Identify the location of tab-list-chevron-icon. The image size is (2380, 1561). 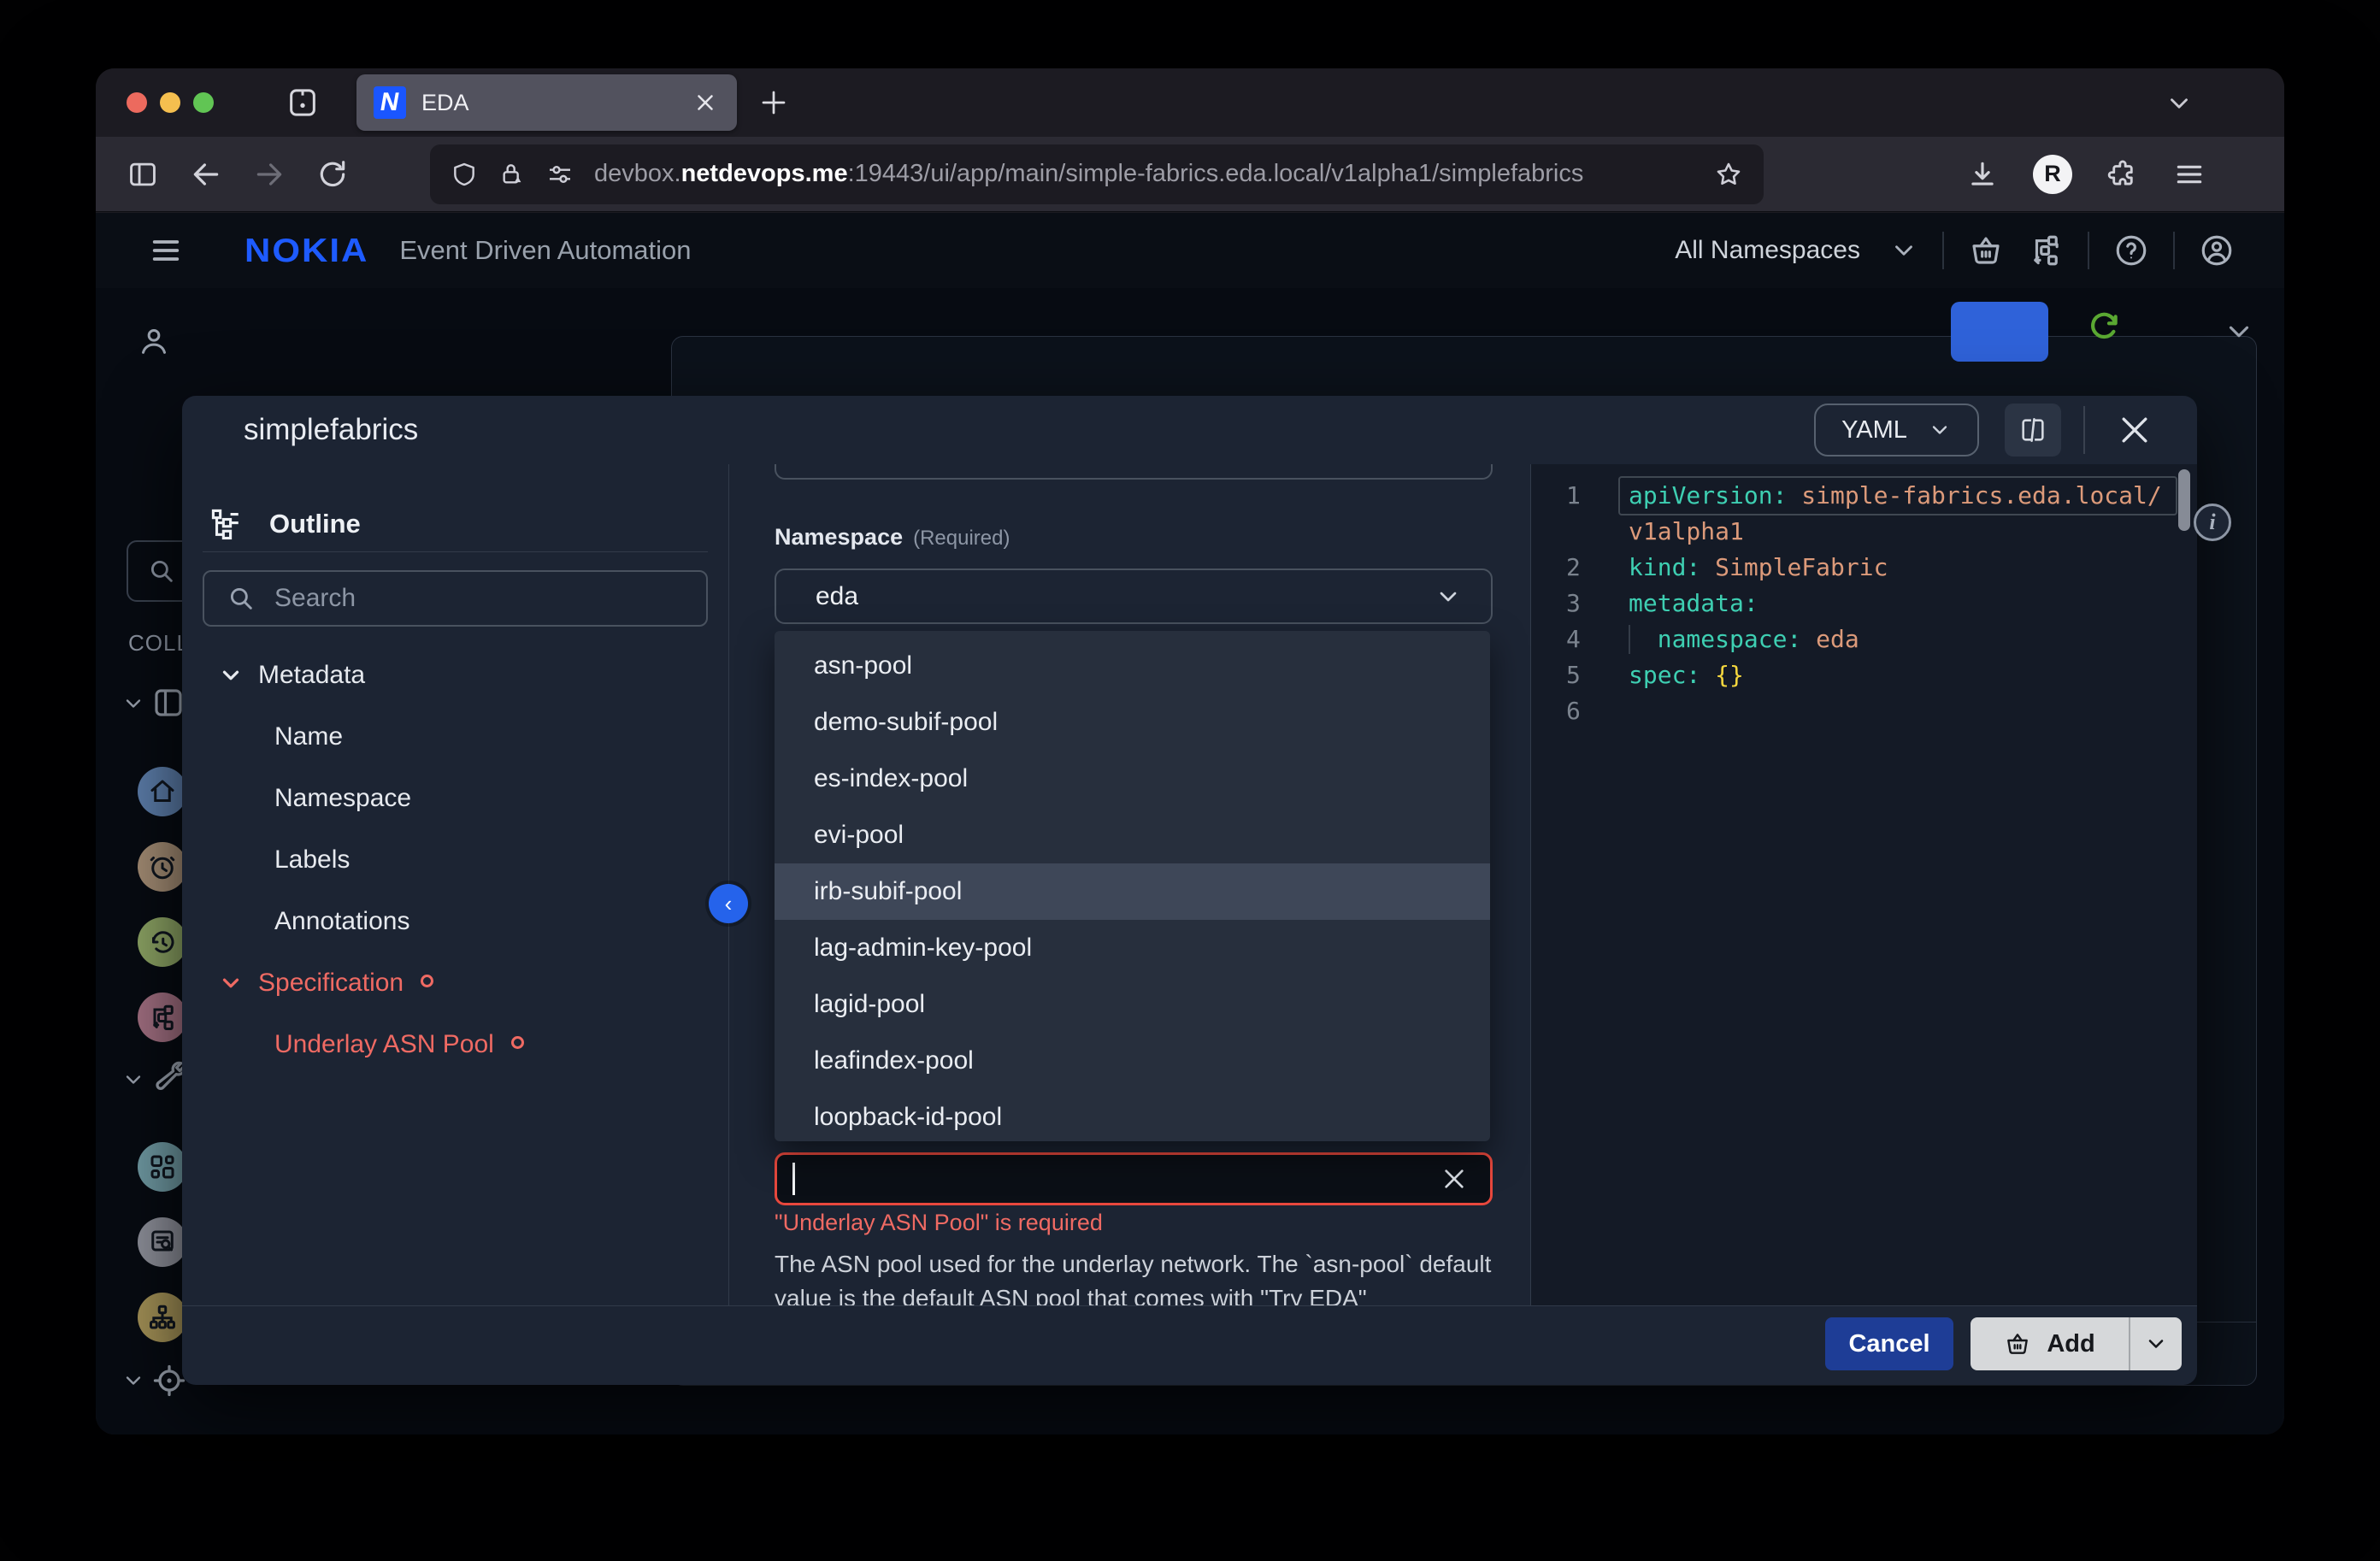
(2179, 103).